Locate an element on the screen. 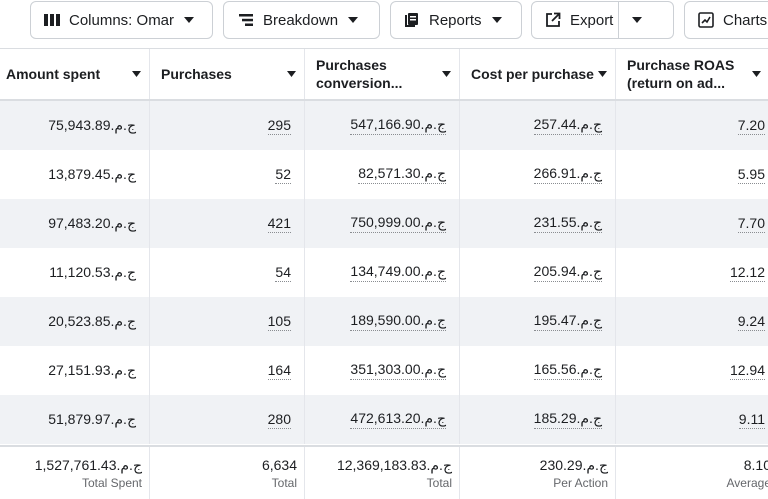 This screenshot has height=499, width=768. cell-cost-per-purchase: 205.94.ج.م is located at coordinates (538, 272).